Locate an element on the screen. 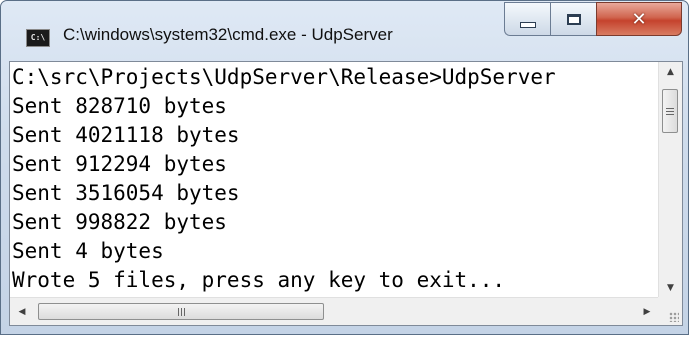 This screenshot has height=337, width=691. maximize-icon is located at coordinates (573, 19).